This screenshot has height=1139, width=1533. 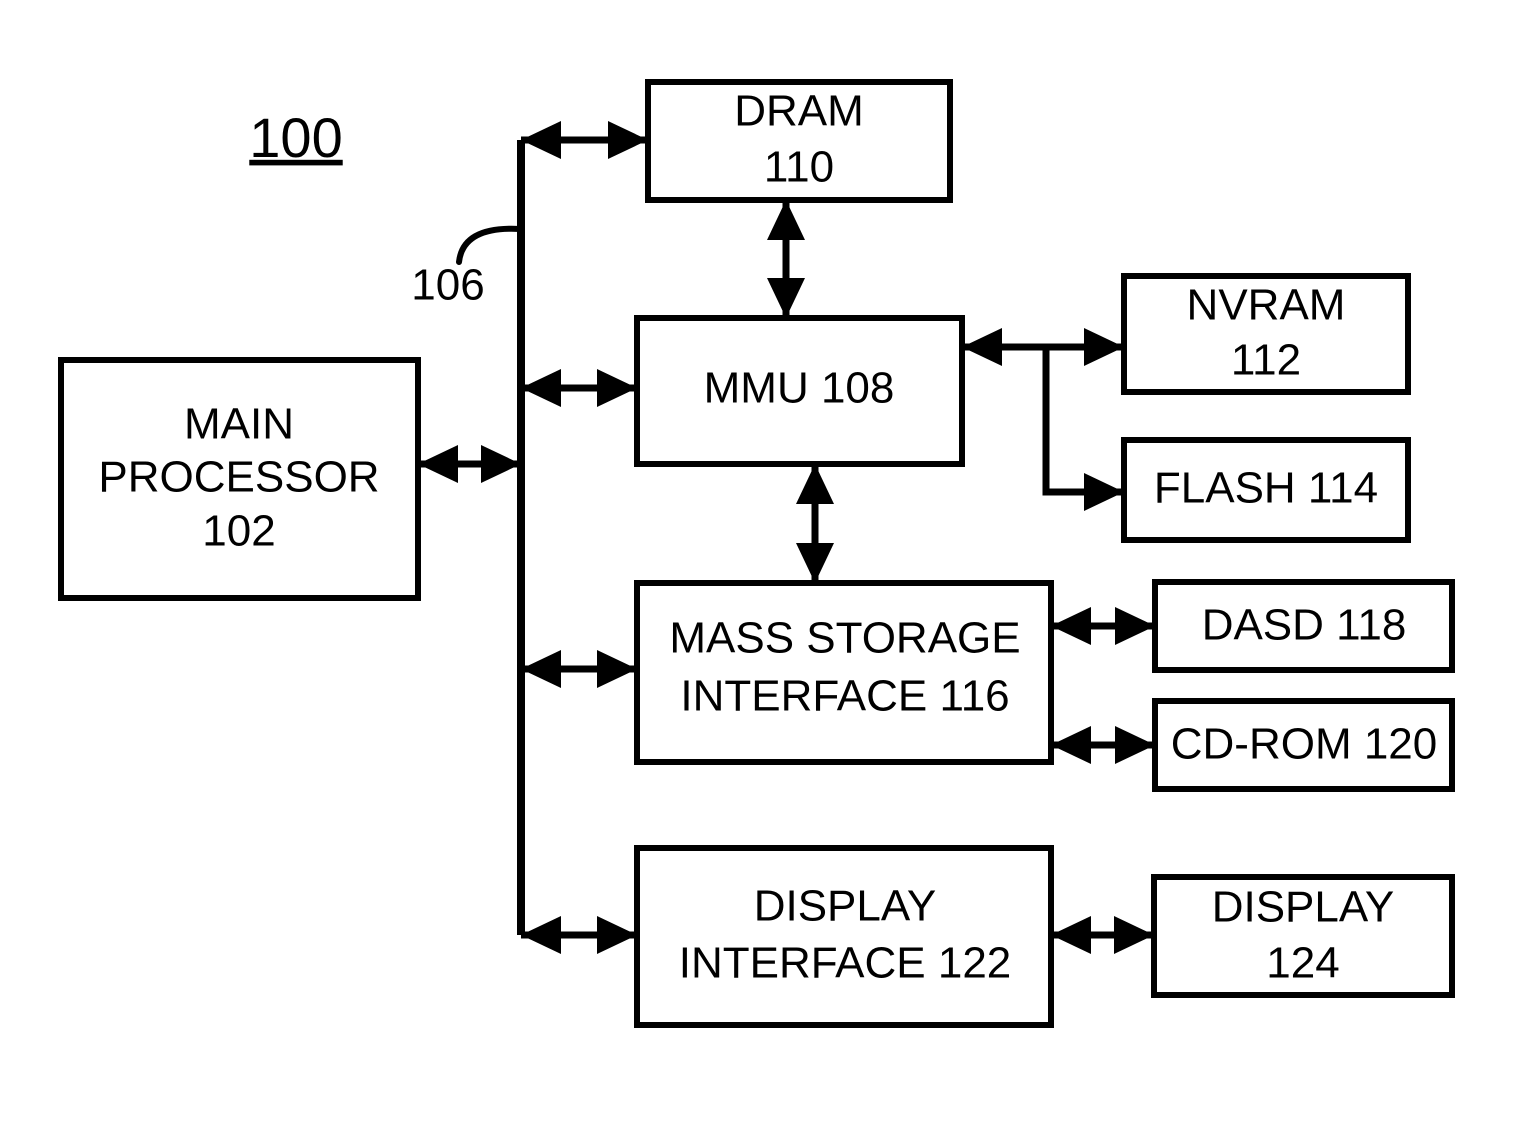 I want to click on mass-storage-interface-label-line-1: INTERFACE 116, so click(x=844, y=696).